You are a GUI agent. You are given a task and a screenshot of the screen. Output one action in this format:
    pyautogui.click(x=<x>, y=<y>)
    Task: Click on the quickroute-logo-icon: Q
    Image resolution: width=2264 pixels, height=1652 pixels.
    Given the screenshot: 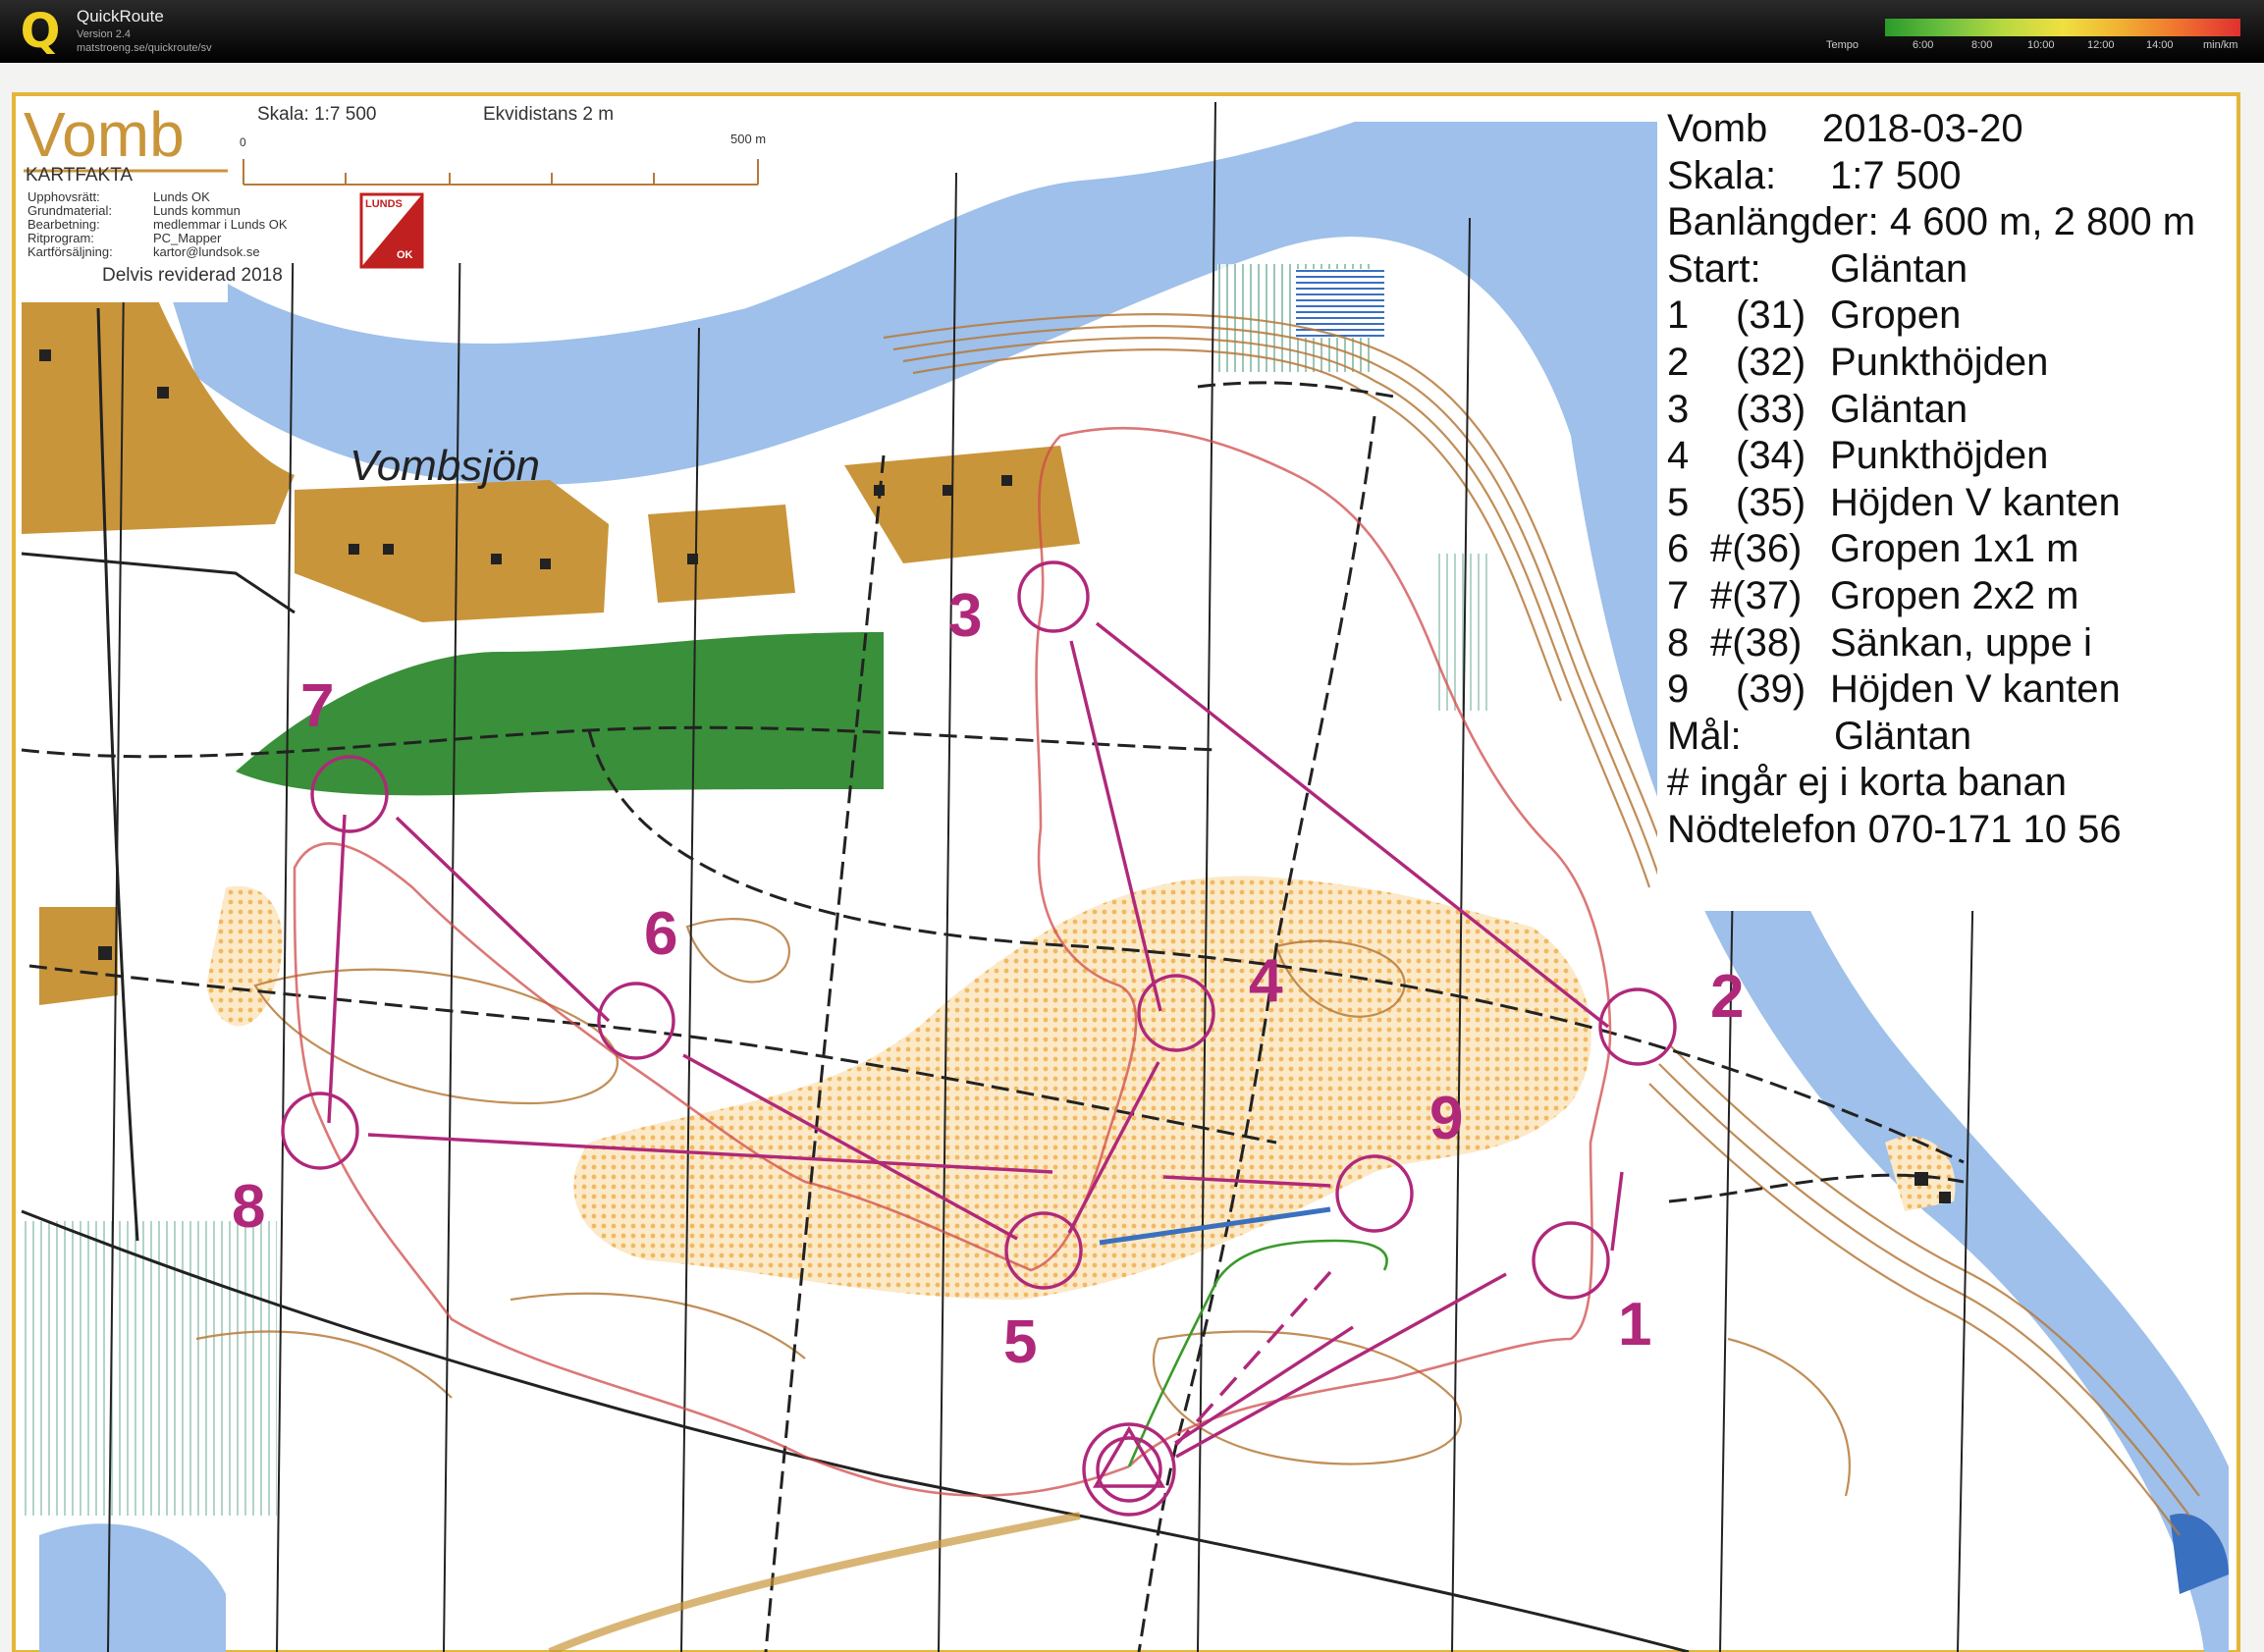 What is the action you would take?
    pyautogui.click(x=40, y=31)
    